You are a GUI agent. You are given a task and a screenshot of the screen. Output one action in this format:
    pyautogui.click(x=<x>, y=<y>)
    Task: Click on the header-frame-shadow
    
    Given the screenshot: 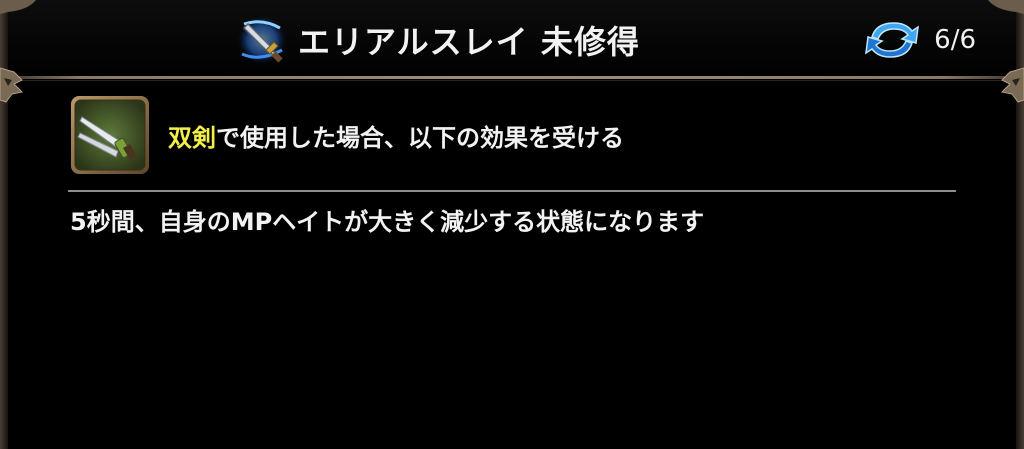 What is the action you would take?
    pyautogui.click(x=512, y=80)
    